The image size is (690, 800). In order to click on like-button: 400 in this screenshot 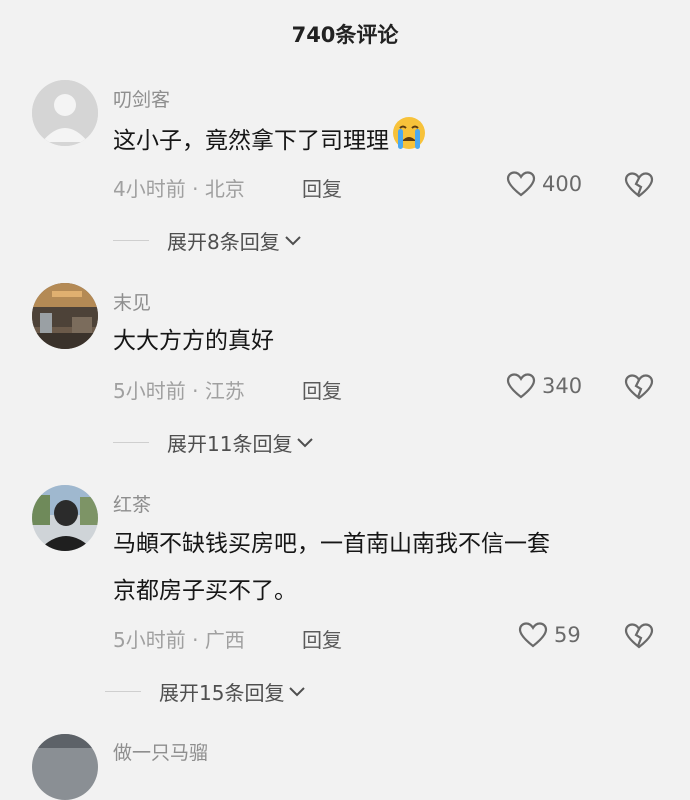, I will do `click(544, 184)`.